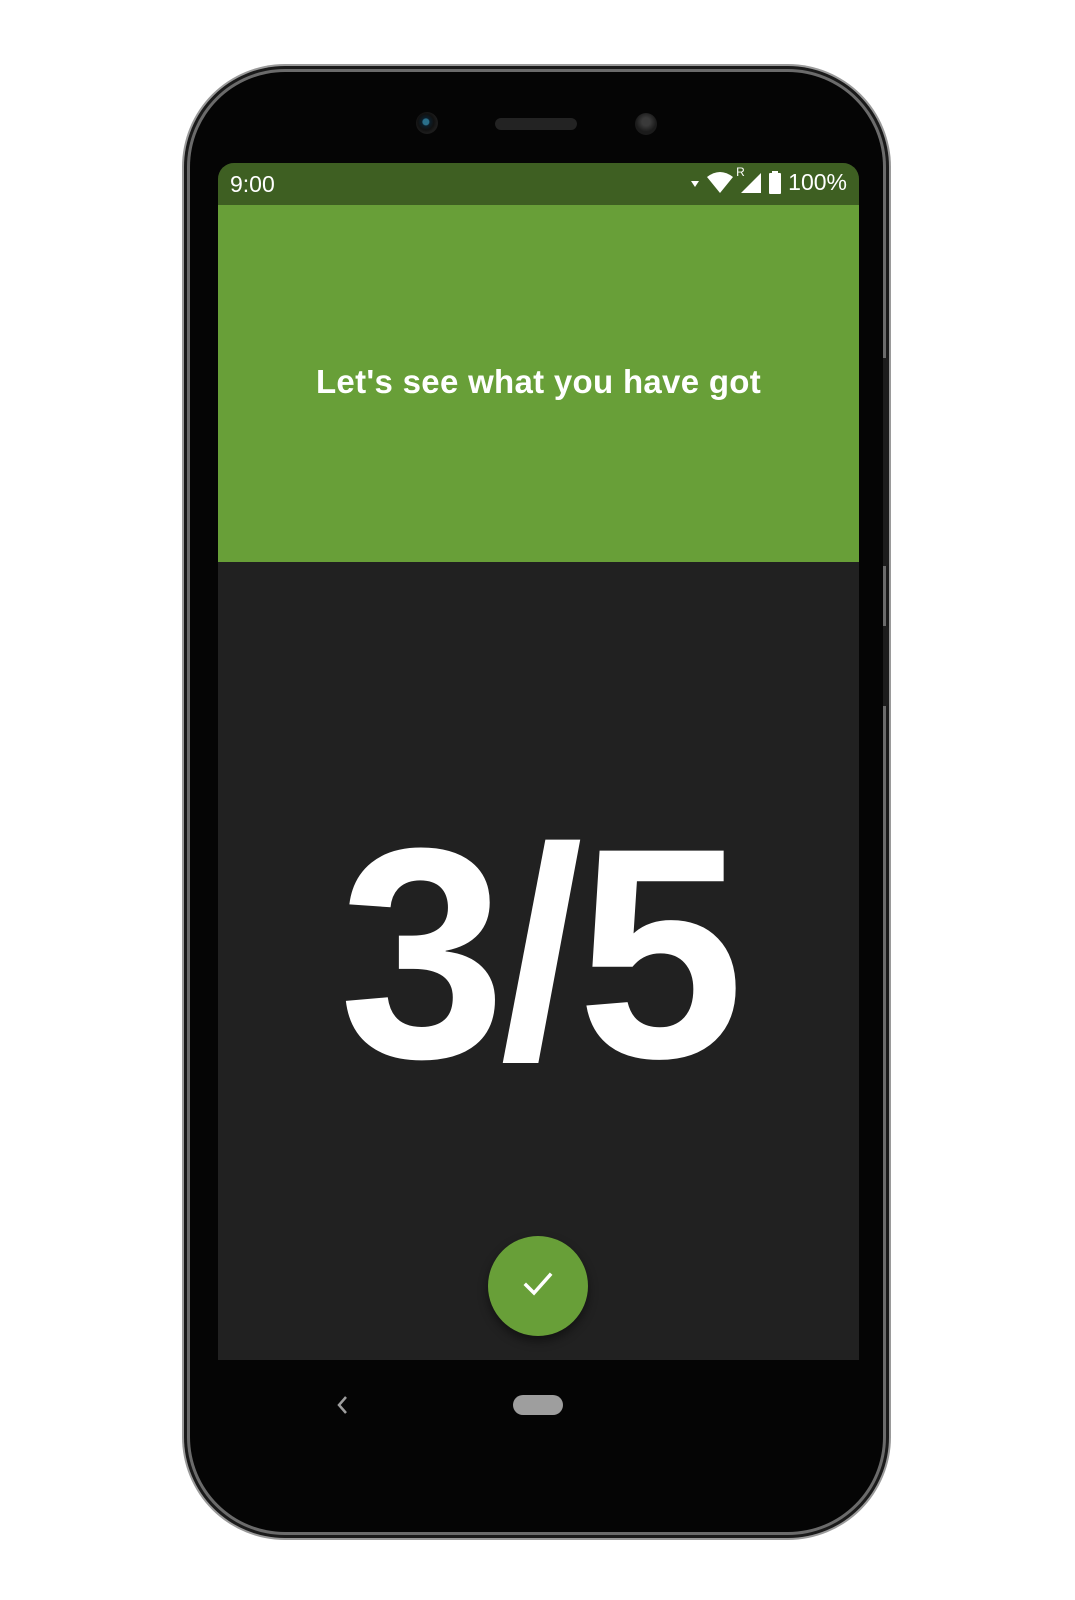  Describe the element at coordinates (538, 1405) in the screenshot. I see `home-button` at that location.